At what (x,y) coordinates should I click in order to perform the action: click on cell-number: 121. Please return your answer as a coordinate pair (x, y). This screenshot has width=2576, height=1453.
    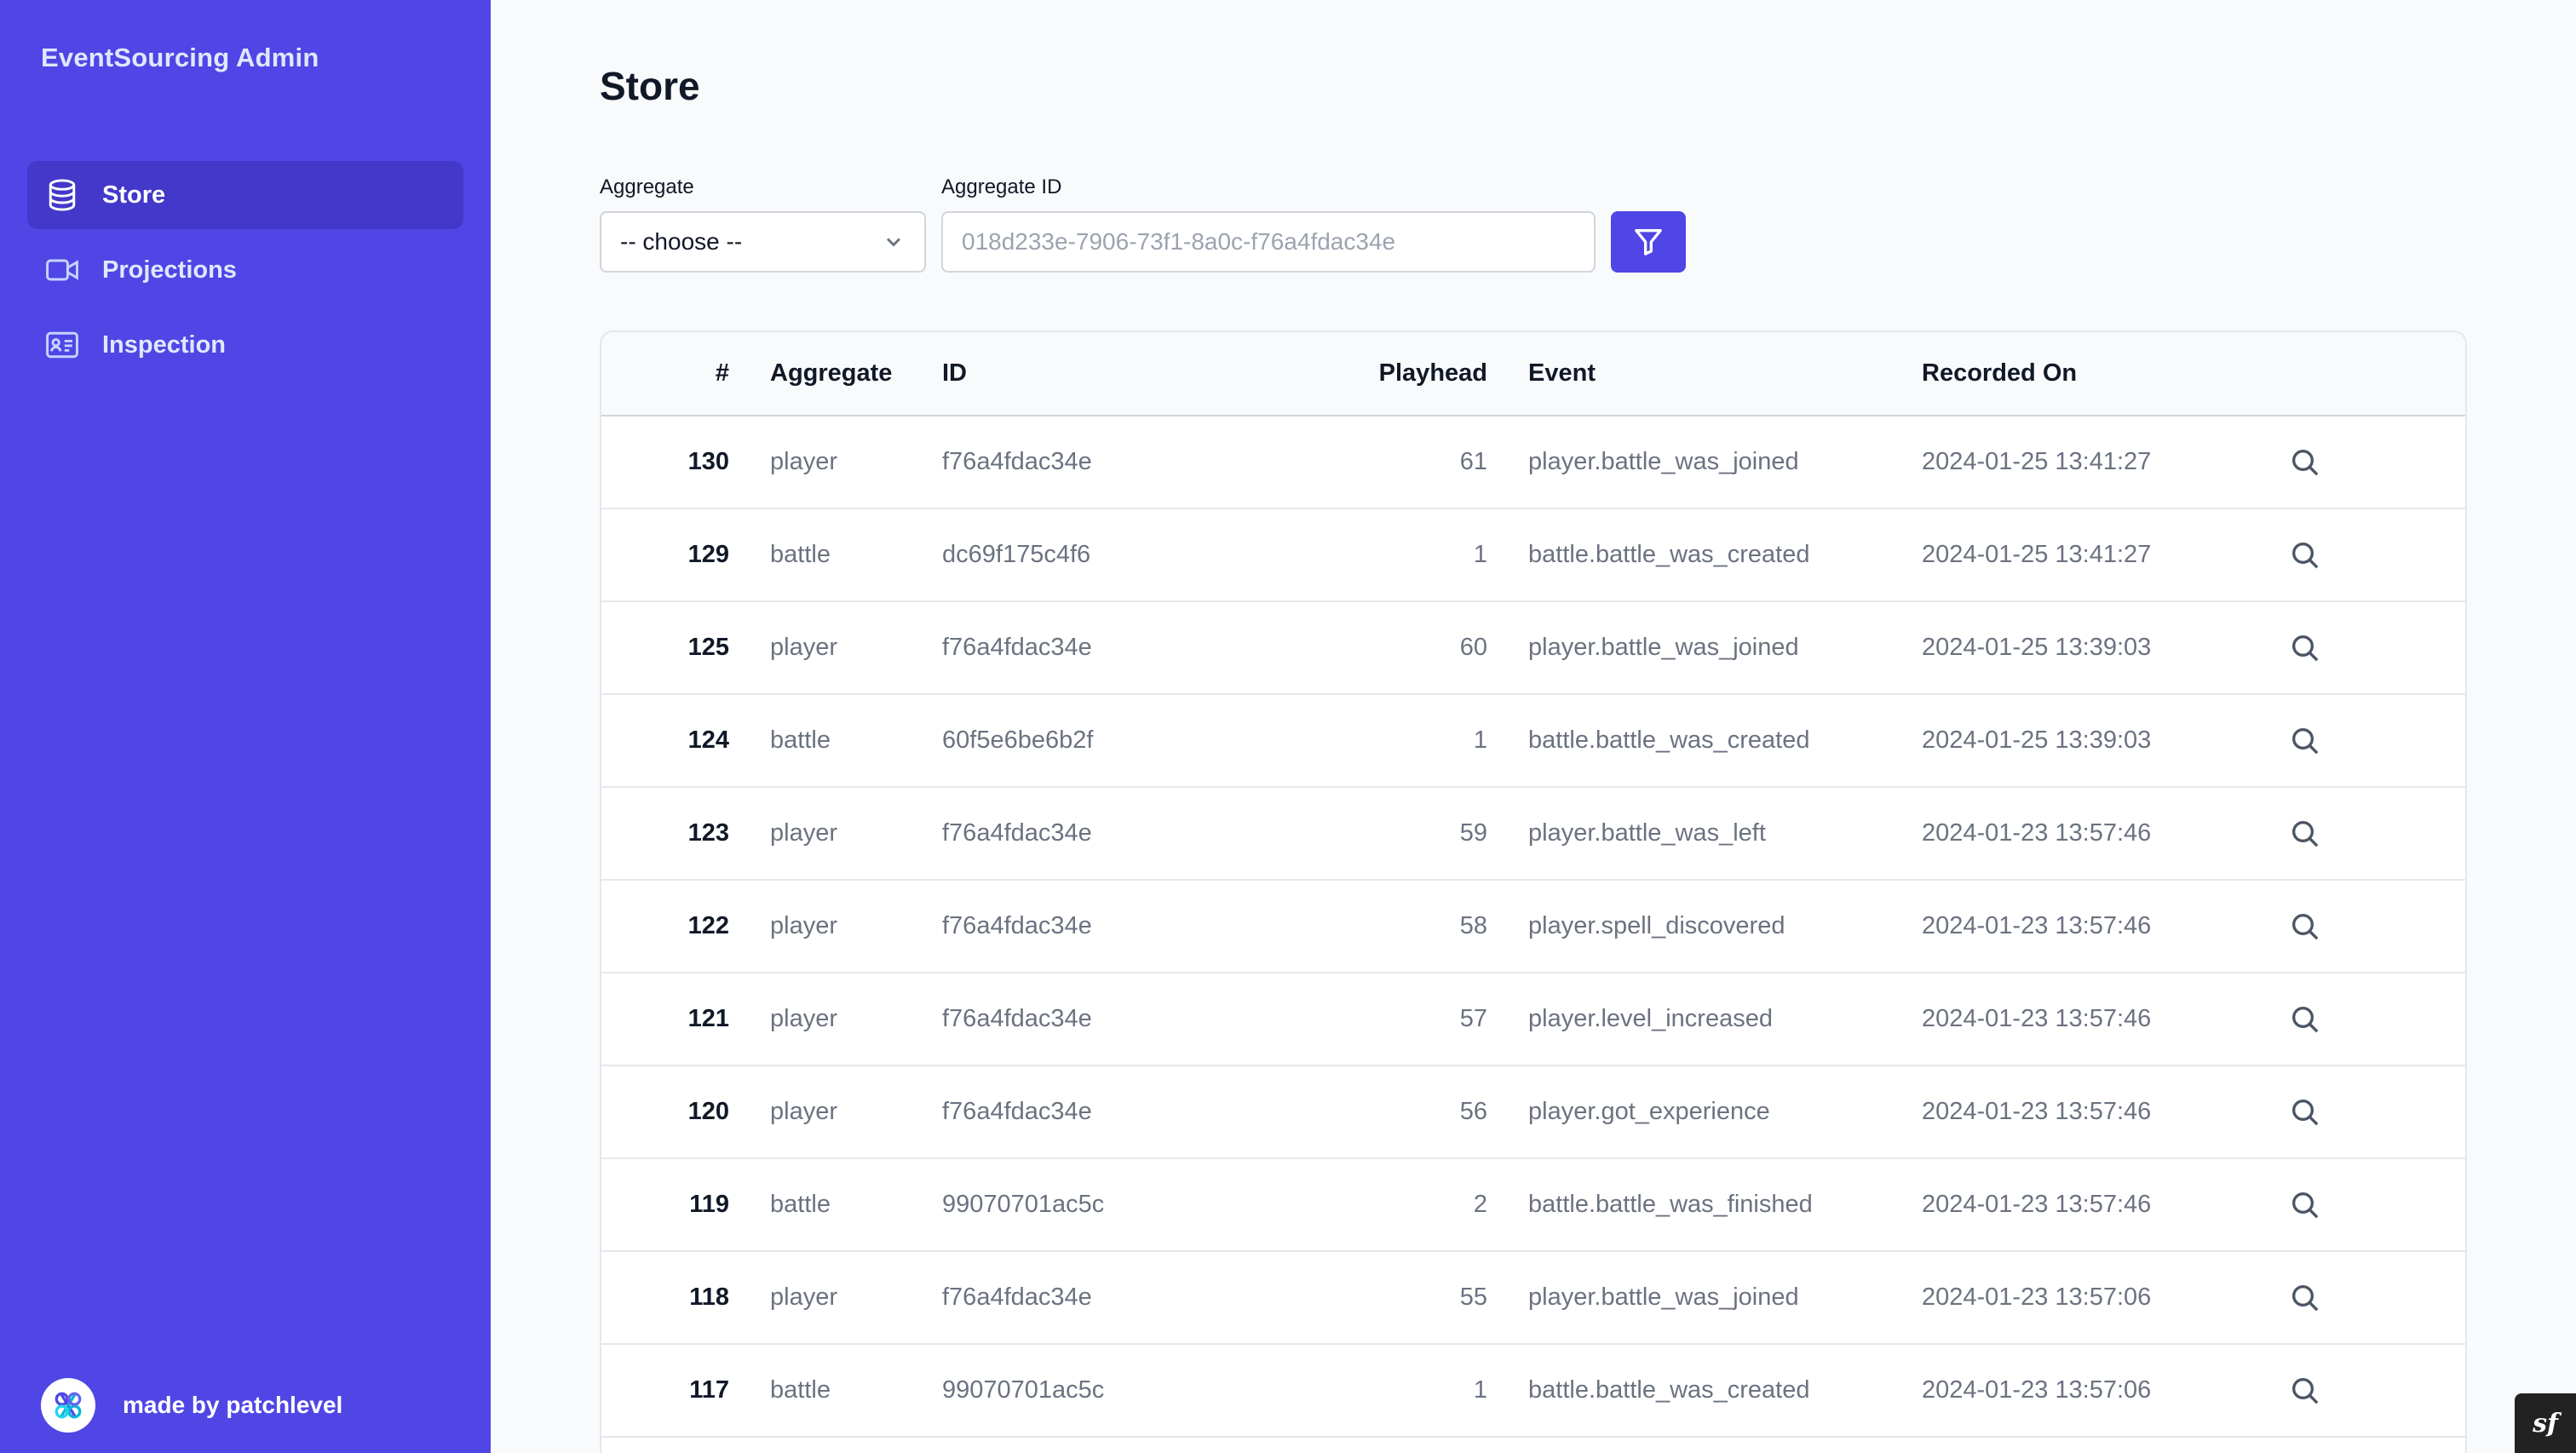
    Looking at the image, I should click on (708, 1018).